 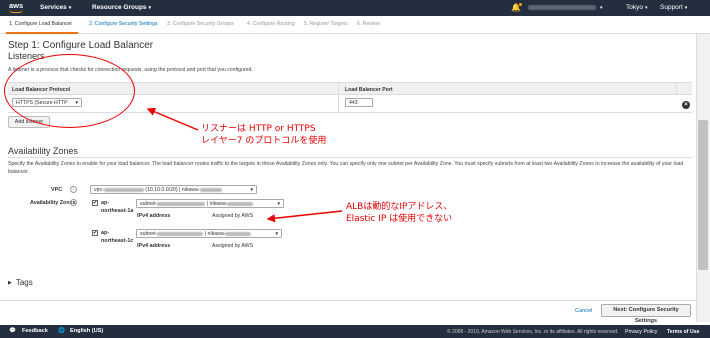 I want to click on zone-1a-checkbox: ✔, so click(x=95, y=203).